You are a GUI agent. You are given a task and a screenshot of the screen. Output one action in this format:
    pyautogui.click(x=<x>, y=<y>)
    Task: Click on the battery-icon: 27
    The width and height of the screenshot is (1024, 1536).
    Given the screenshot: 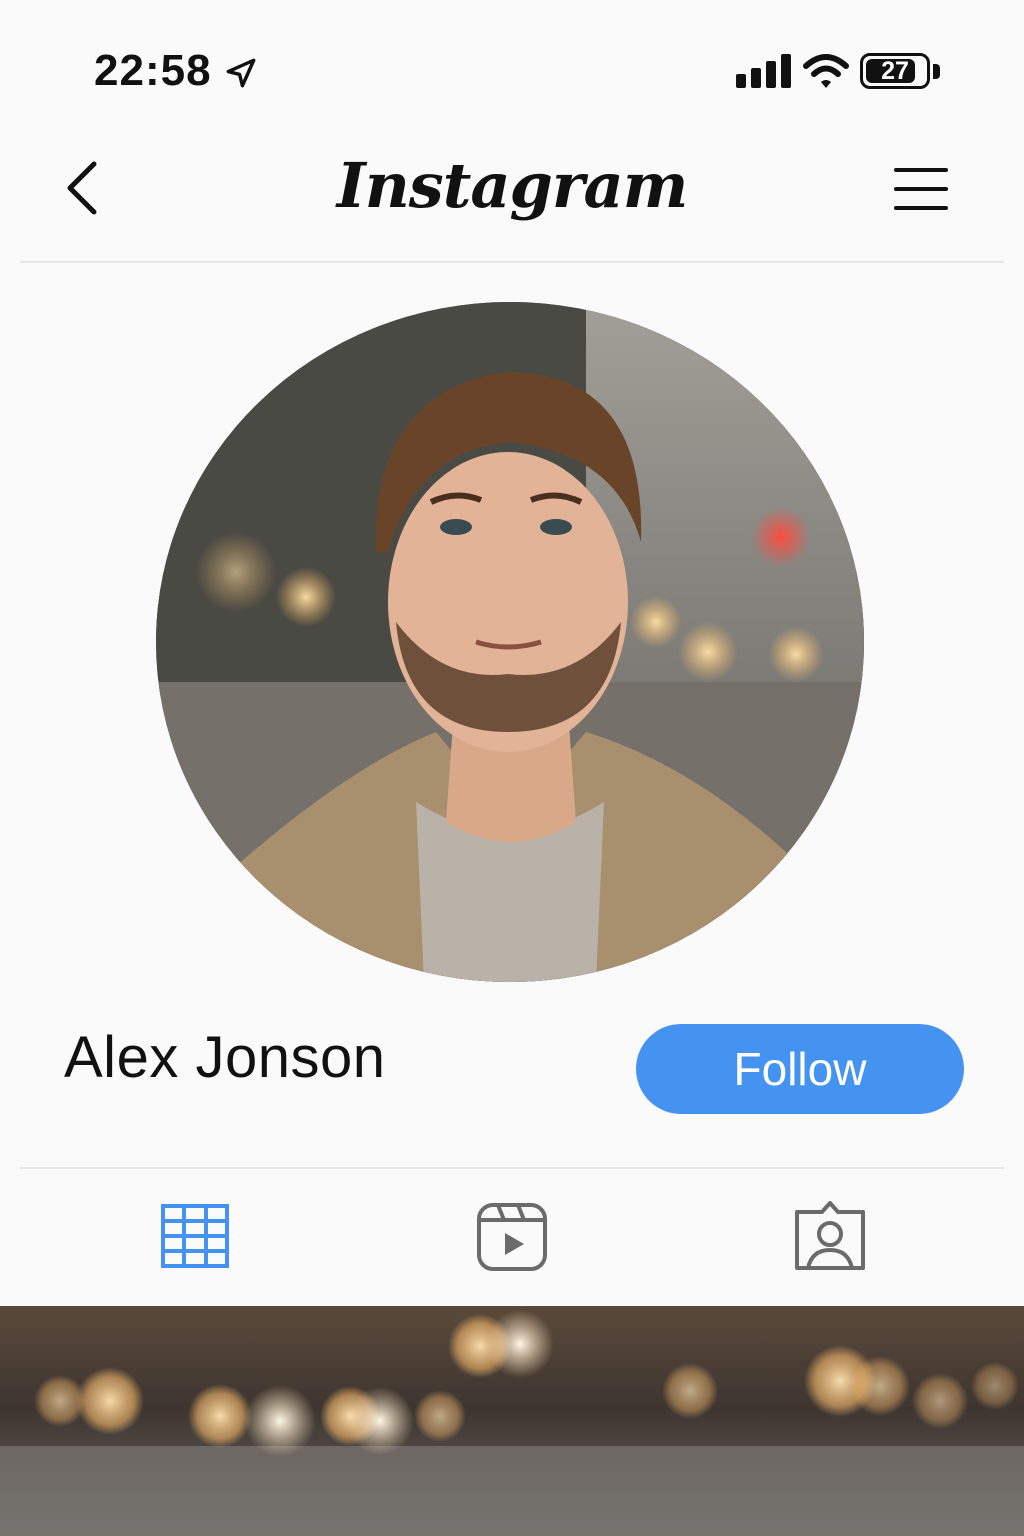 What is the action you would take?
    pyautogui.click(x=895, y=71)
    